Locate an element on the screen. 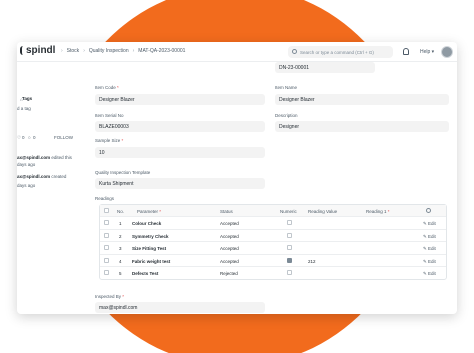 The image size is (474, 353). logo-icon is located at coordinates (22, 50).